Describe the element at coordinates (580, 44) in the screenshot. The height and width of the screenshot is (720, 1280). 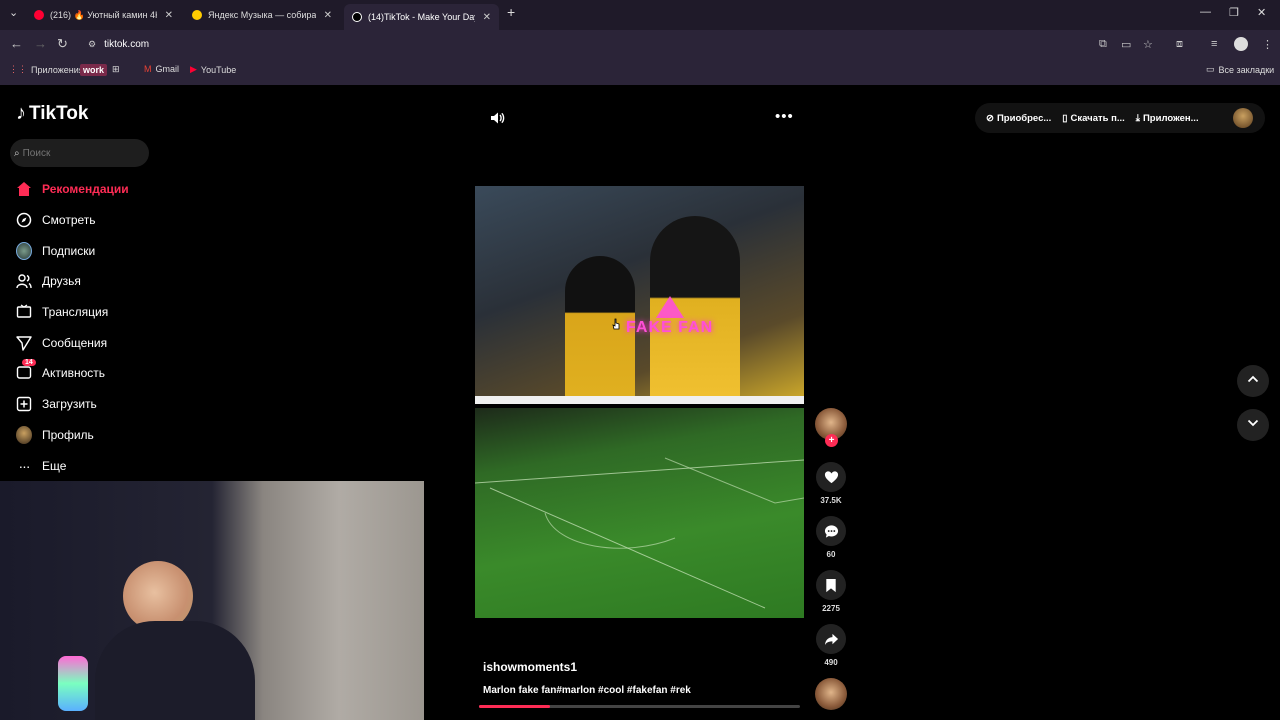
I see `url-bar: ⚙ tiktok.com` at that location.